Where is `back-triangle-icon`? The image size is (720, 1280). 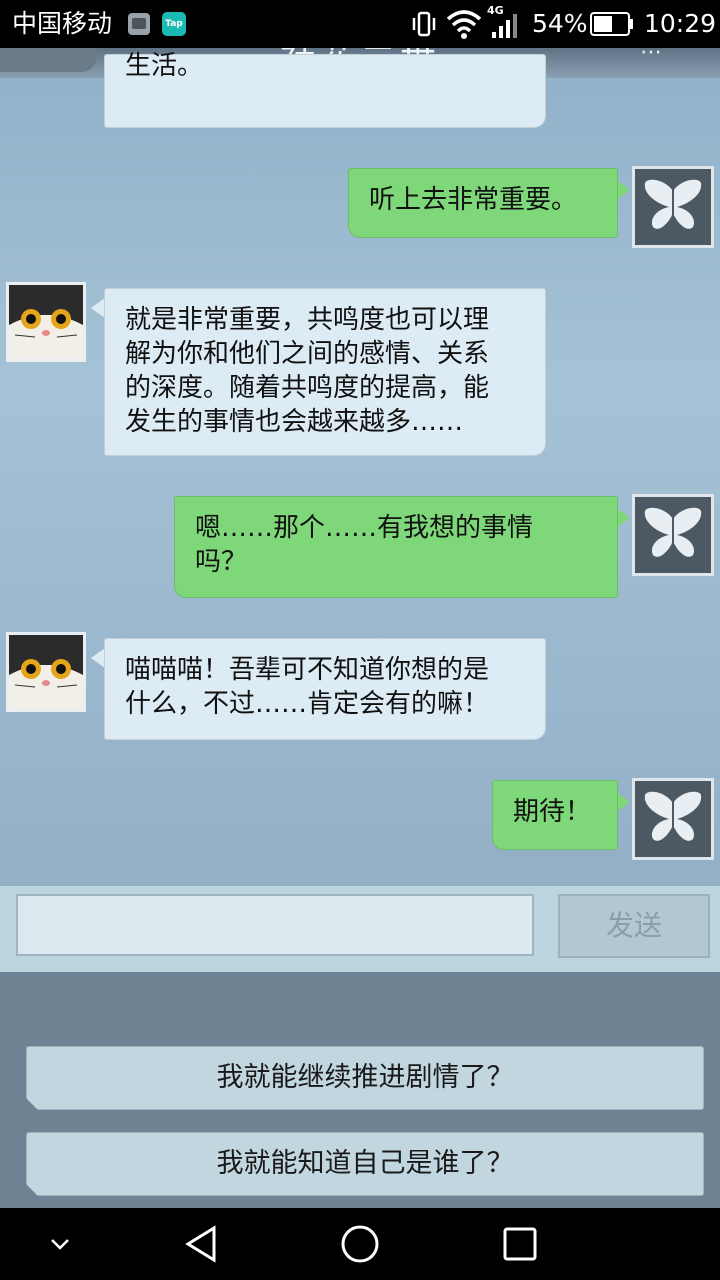
back-triangle-icon is located at coordinates (201, 1244).